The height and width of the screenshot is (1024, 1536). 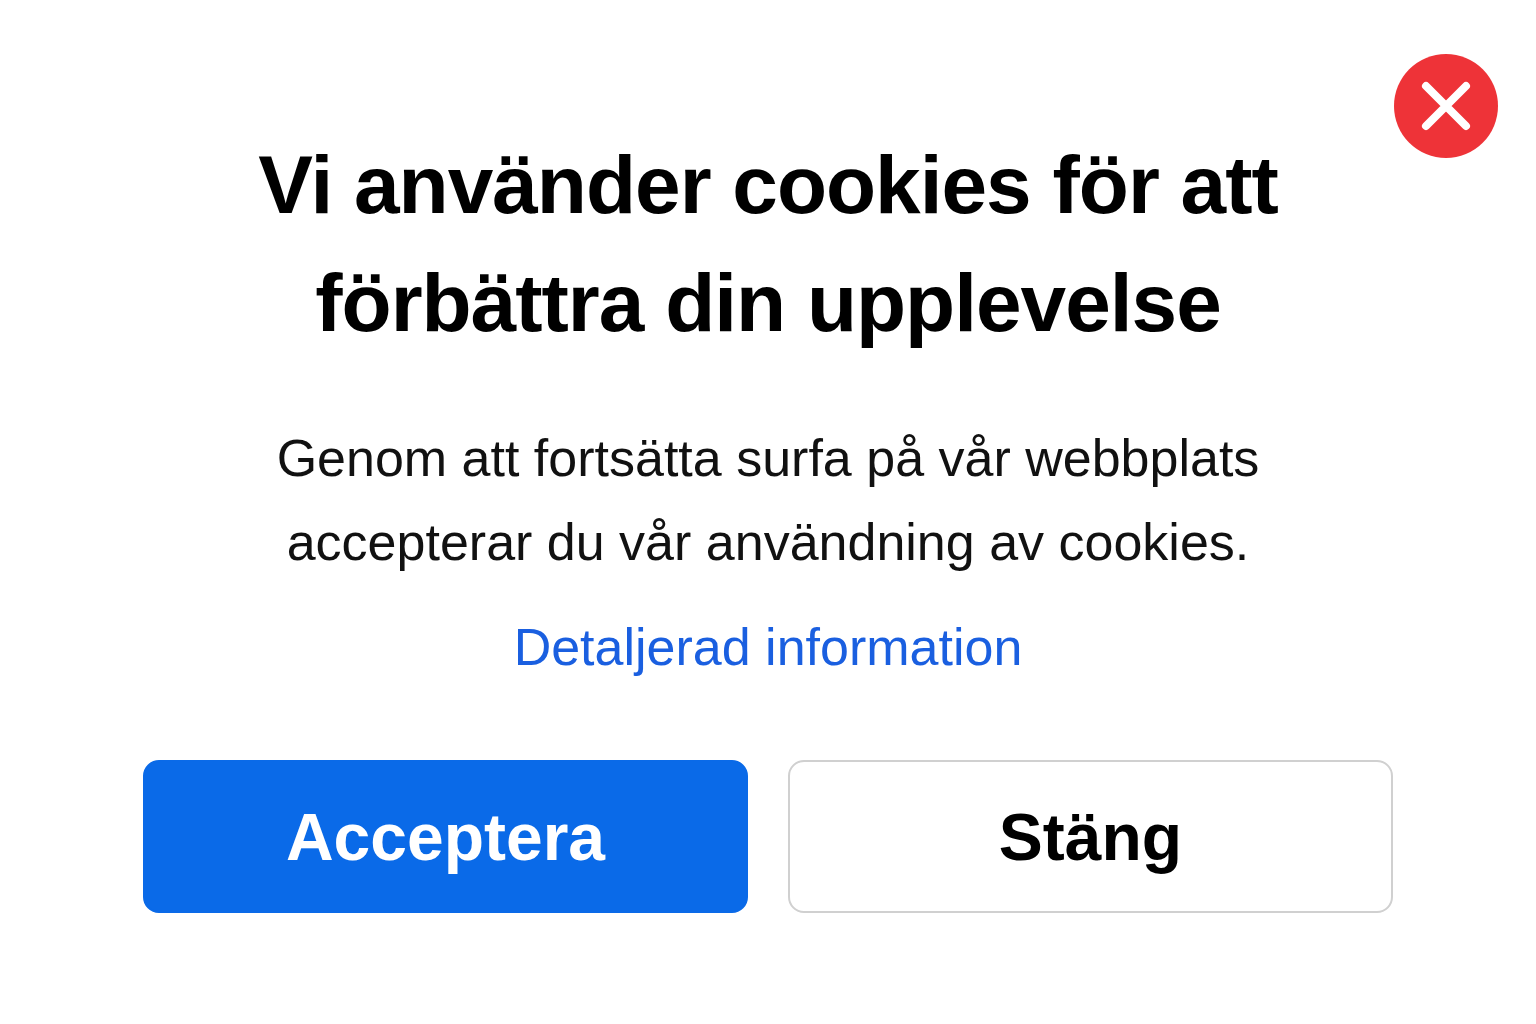 I want to click on accept-button: Acceptera, so click(x=445, y=836).